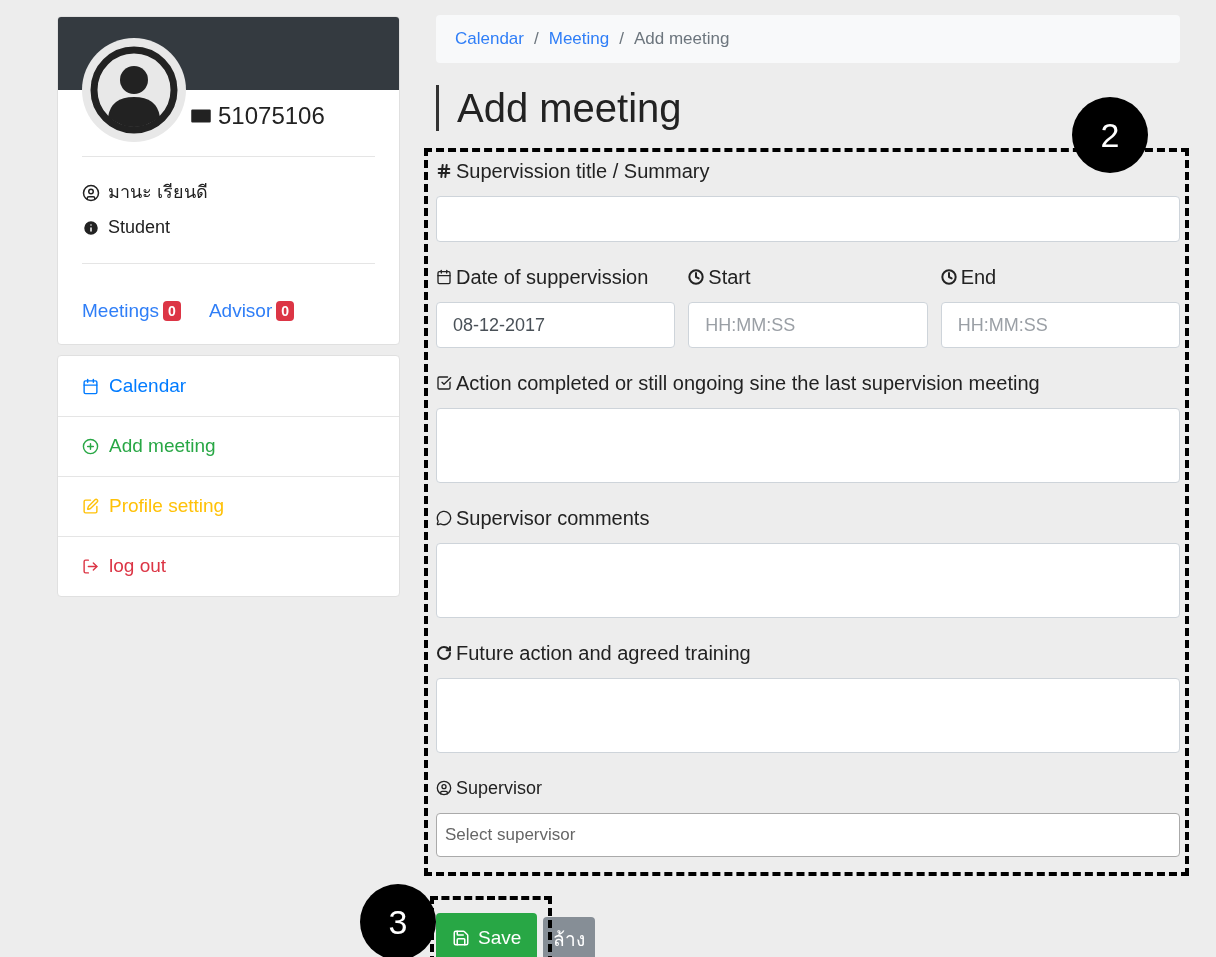  Describe the element at coordinates (444, 383) in the screenshot. I see `checkbox-icon` at that location.